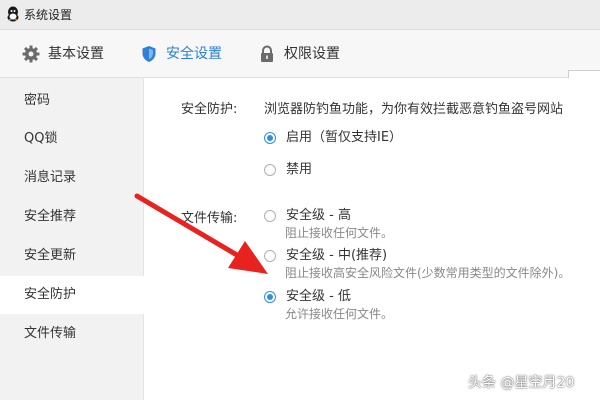 Image resolution: width=600 pixels, height=400 pixels. Describe the element at coordinates (318, 215) in the screenshot. I see `radio-high-label: 安全级 - 高` at that location.